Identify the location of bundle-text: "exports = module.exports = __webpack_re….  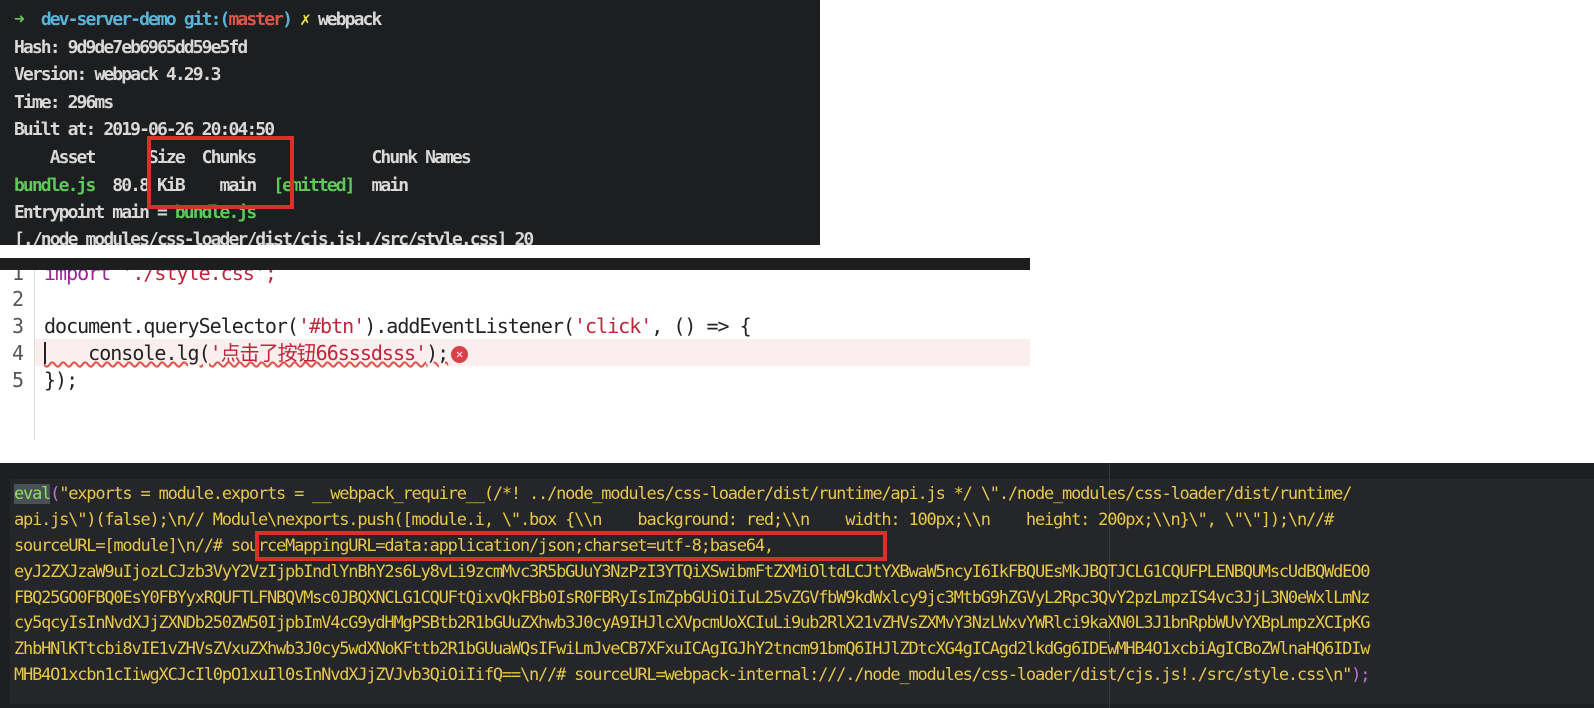
(705, 494).